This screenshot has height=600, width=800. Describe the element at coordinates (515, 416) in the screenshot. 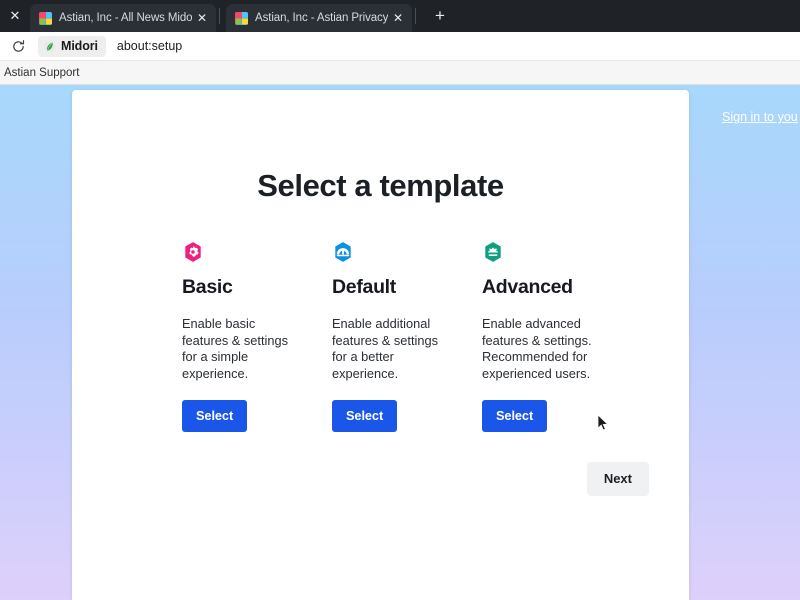

I see `select-advanced-button: Select` at that location.